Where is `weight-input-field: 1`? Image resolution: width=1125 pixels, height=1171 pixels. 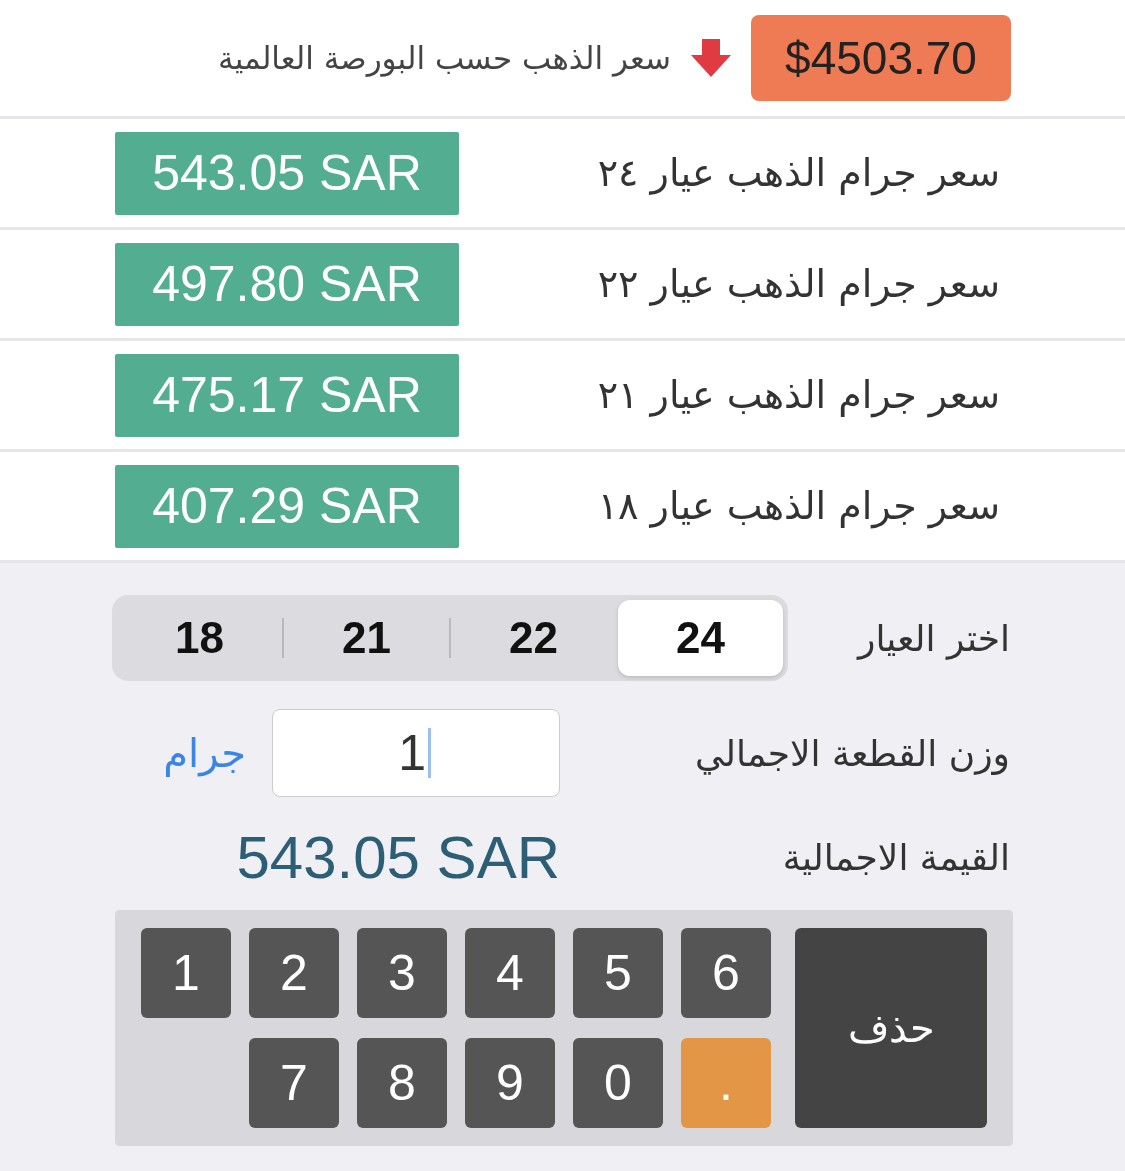
weight-input-field: 1 is located at coordinates (416, 753).